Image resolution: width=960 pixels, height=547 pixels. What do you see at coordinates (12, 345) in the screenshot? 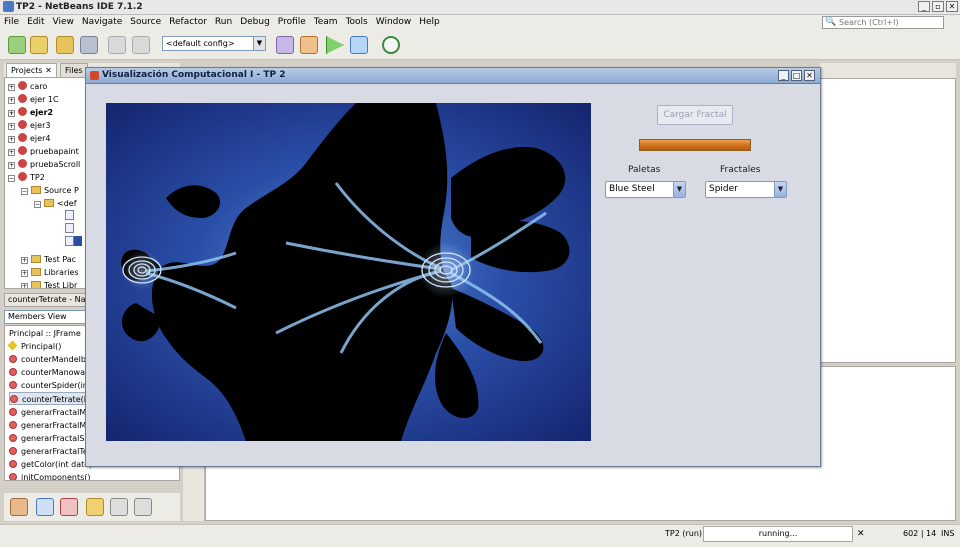
I see `constructor-icon` at bounding box center [12, 345].